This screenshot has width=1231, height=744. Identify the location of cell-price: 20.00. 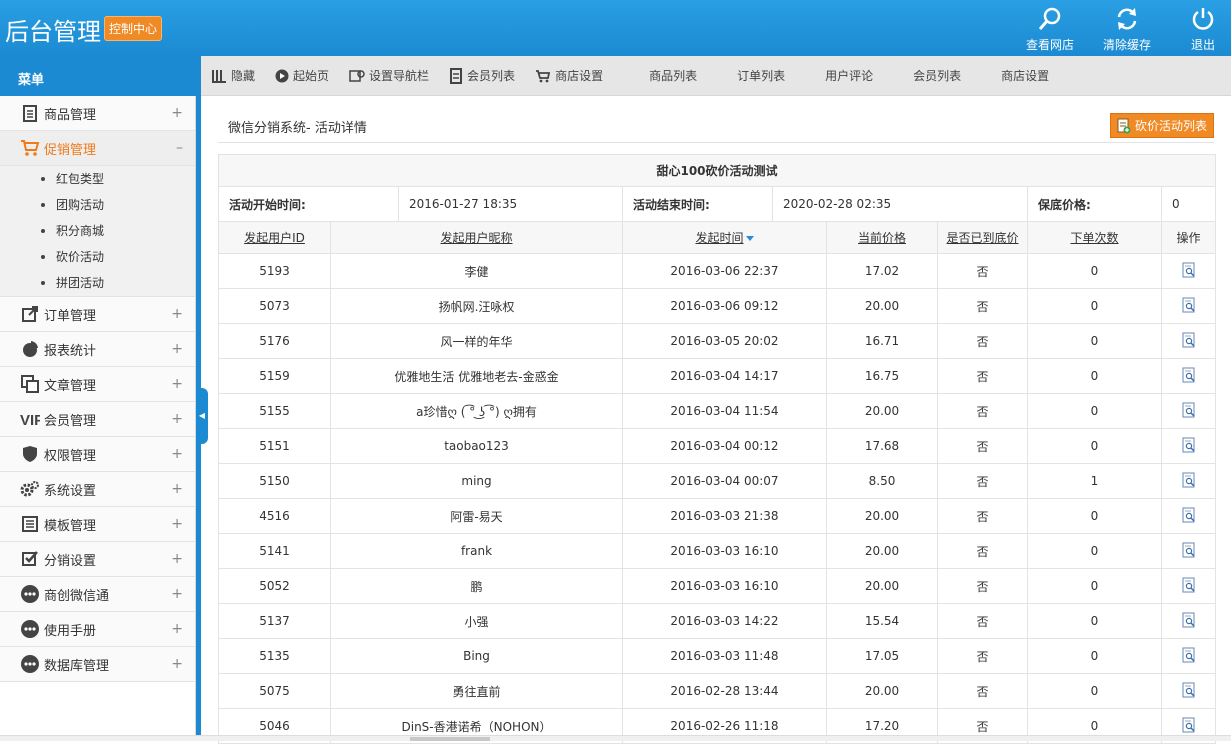
(882, 516).